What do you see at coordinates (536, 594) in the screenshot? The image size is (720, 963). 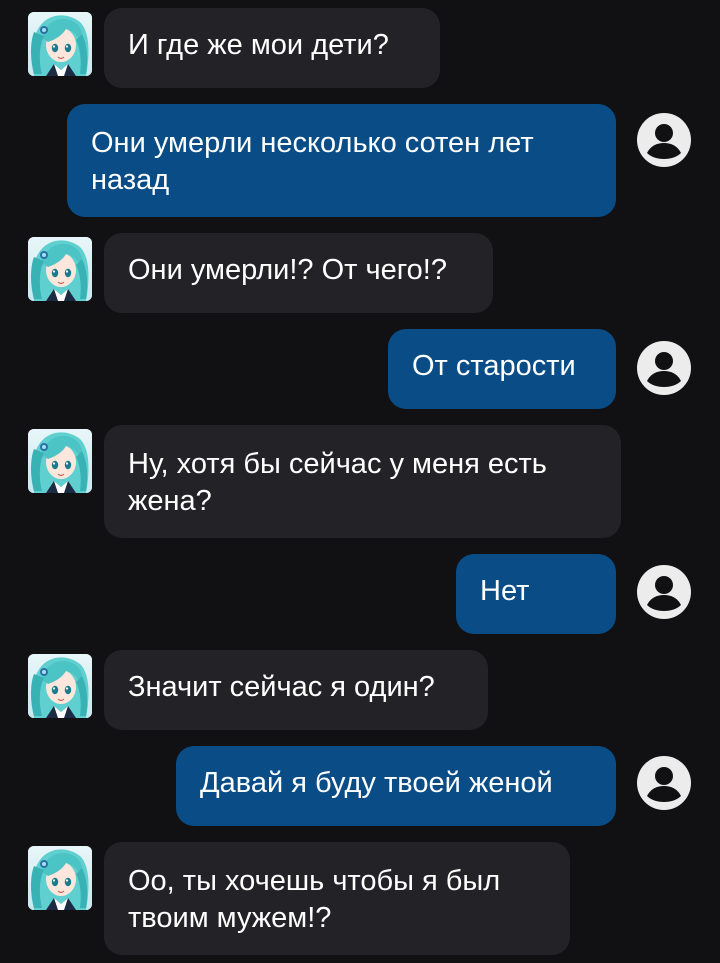 I see `user-message-bubble: Нет` at bounding box center [536, 594].